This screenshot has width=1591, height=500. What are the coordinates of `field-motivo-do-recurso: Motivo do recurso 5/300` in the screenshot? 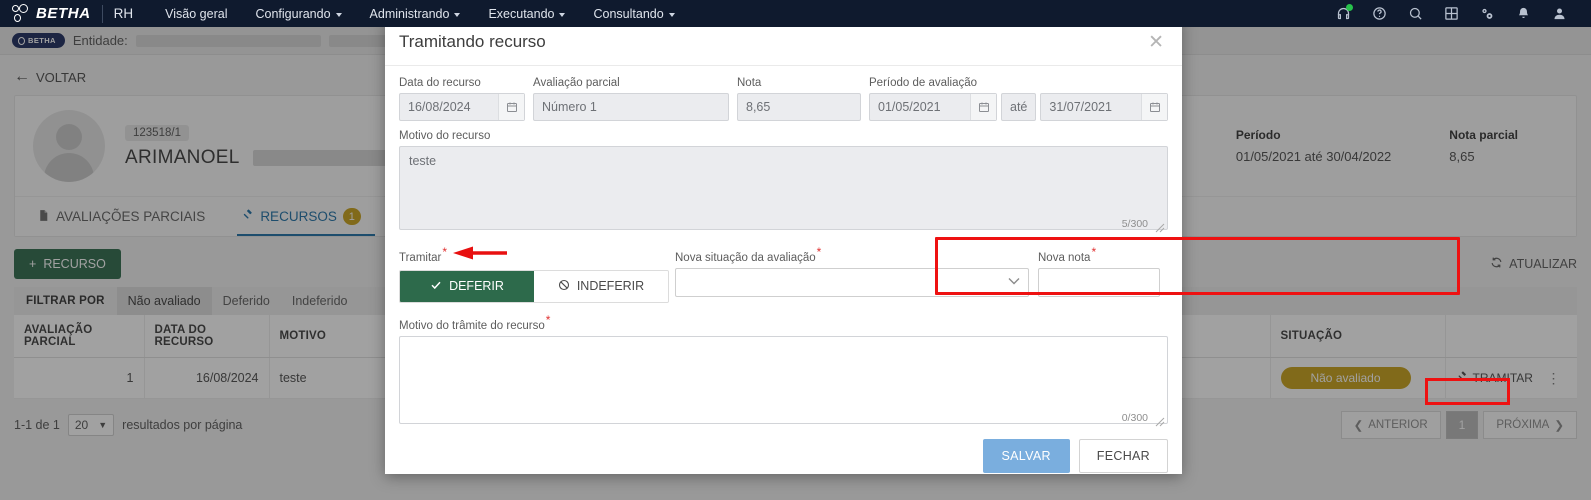 It's located at (783, 182).